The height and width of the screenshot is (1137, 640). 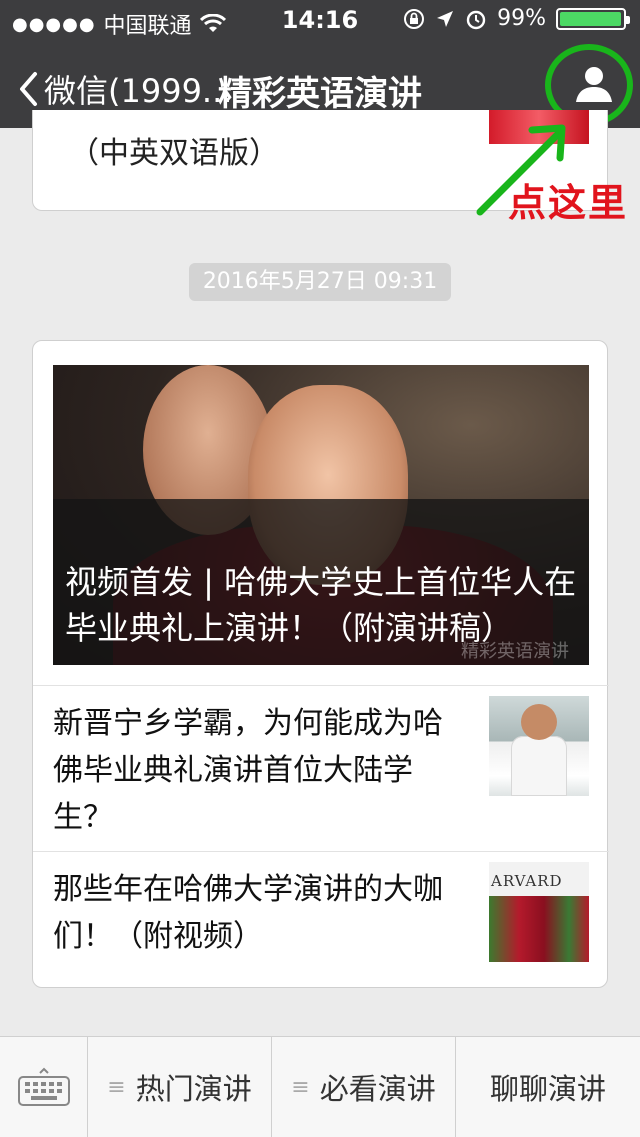 What do you see at coordinates (521, 18) in the screenshot?
I see `battery-percent: 99%` at bounding box center [521, 18].